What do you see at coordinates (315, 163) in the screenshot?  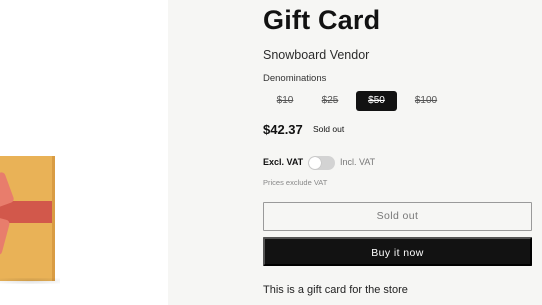 I see `vat-toggle-knob` at bounding box center [315, 163].